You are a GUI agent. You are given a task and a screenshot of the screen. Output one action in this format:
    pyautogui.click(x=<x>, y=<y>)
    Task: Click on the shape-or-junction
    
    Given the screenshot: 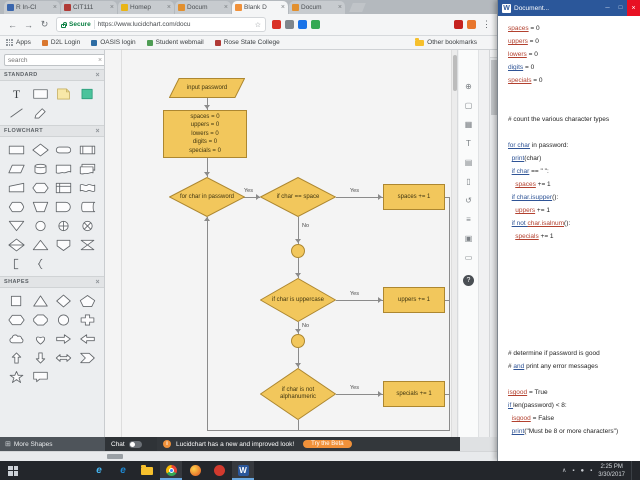 What is the action you would take?
    pyautogui.click(x=64, y=225)
    